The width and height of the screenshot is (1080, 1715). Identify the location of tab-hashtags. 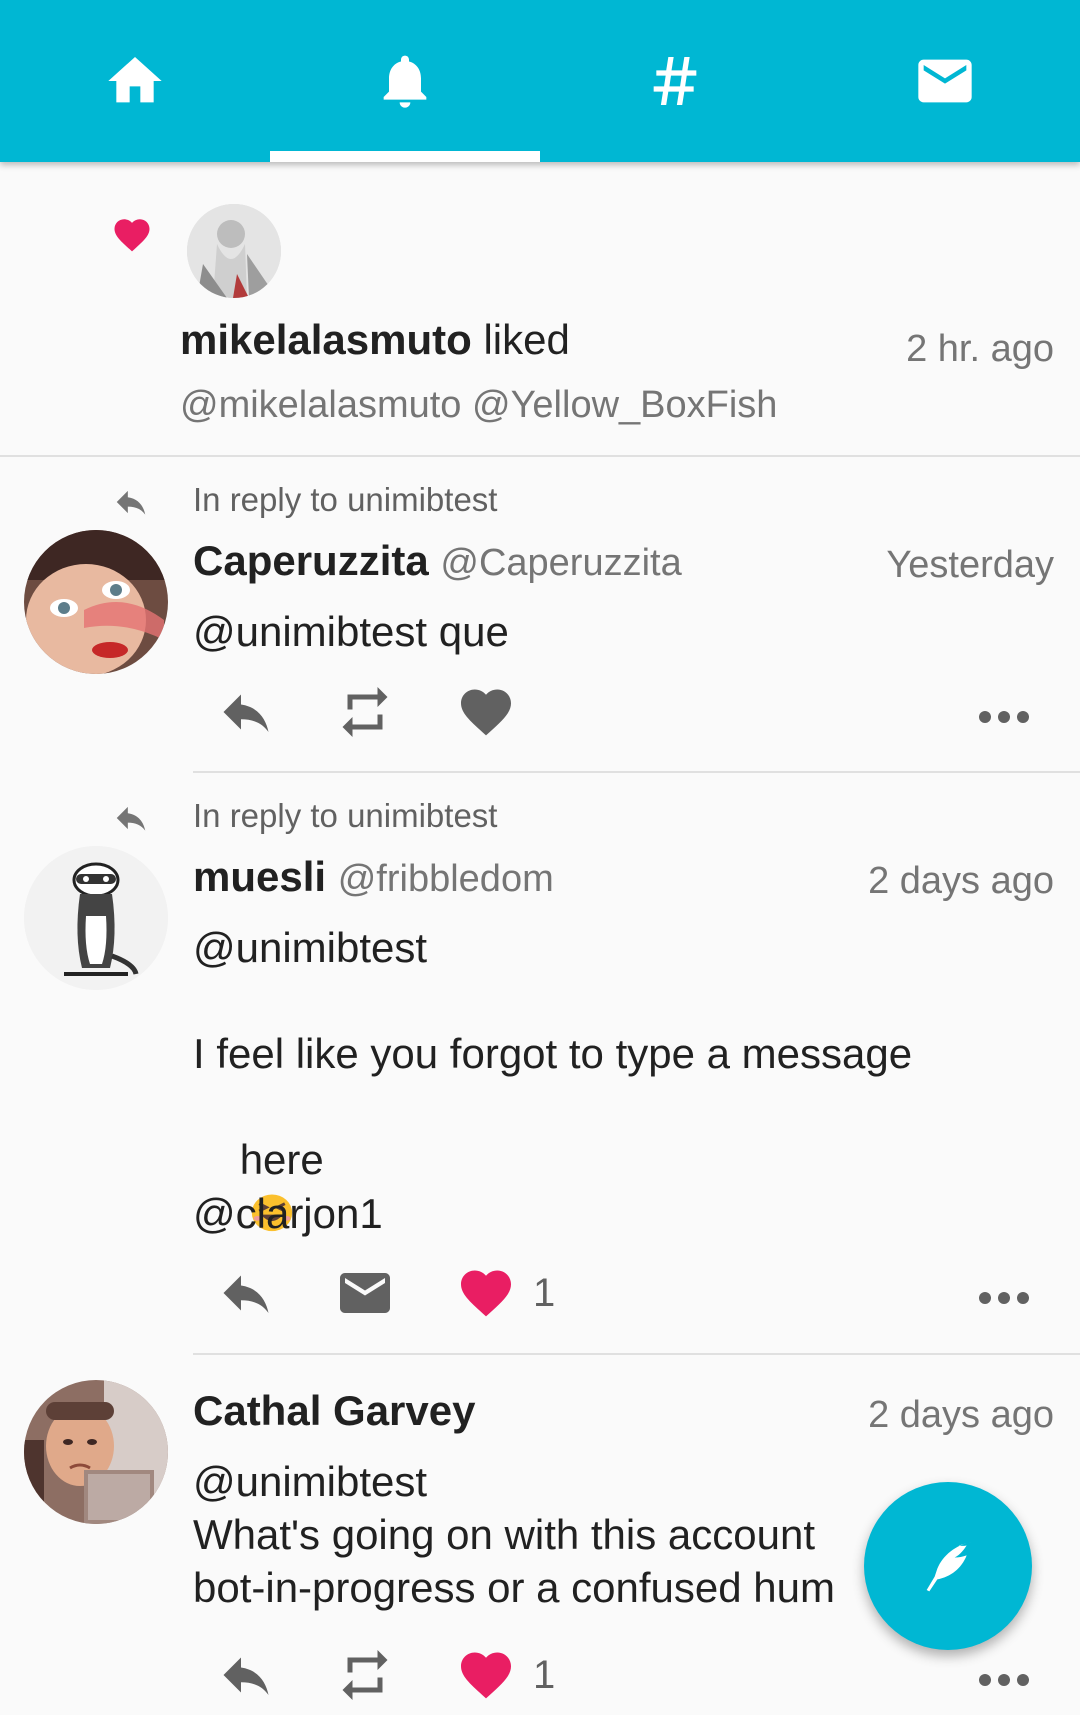
(675, 81).